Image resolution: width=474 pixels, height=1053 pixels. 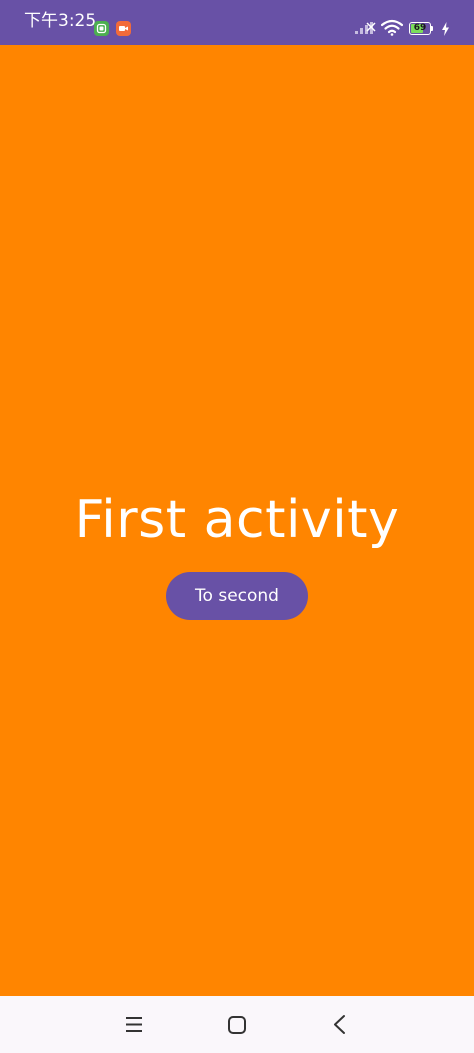 I want to click on battery-tip, so click(x=432, y=28).